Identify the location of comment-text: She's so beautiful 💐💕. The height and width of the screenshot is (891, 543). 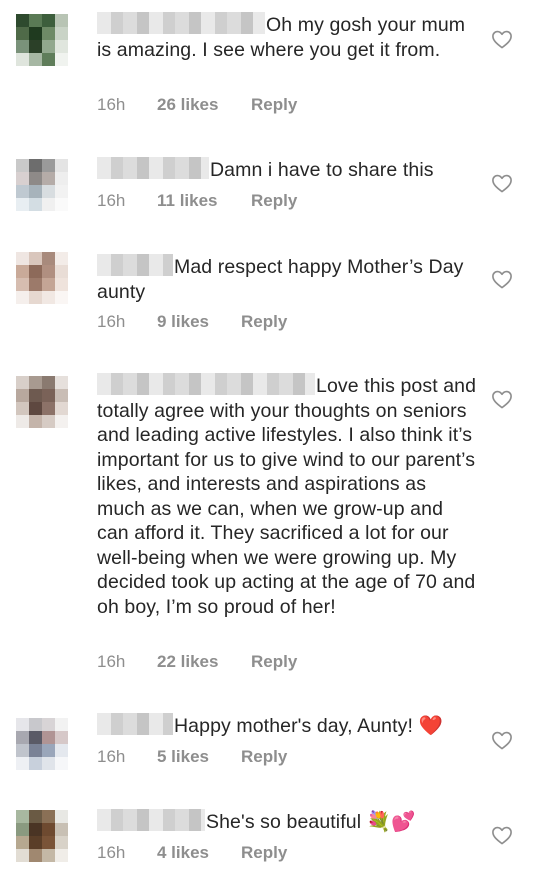
(287, 822).